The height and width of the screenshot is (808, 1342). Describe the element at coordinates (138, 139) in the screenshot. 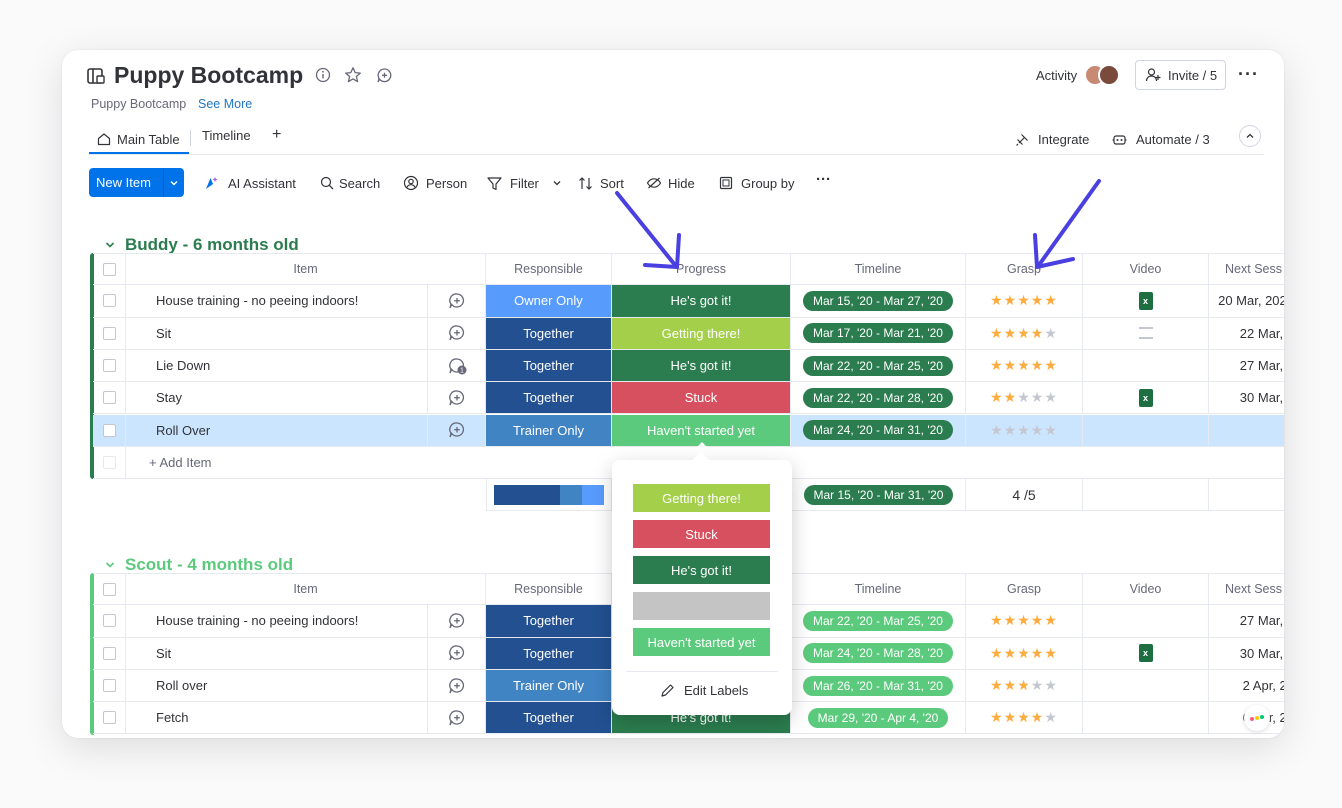

I see `tab-main-table: Main Table` at that location.